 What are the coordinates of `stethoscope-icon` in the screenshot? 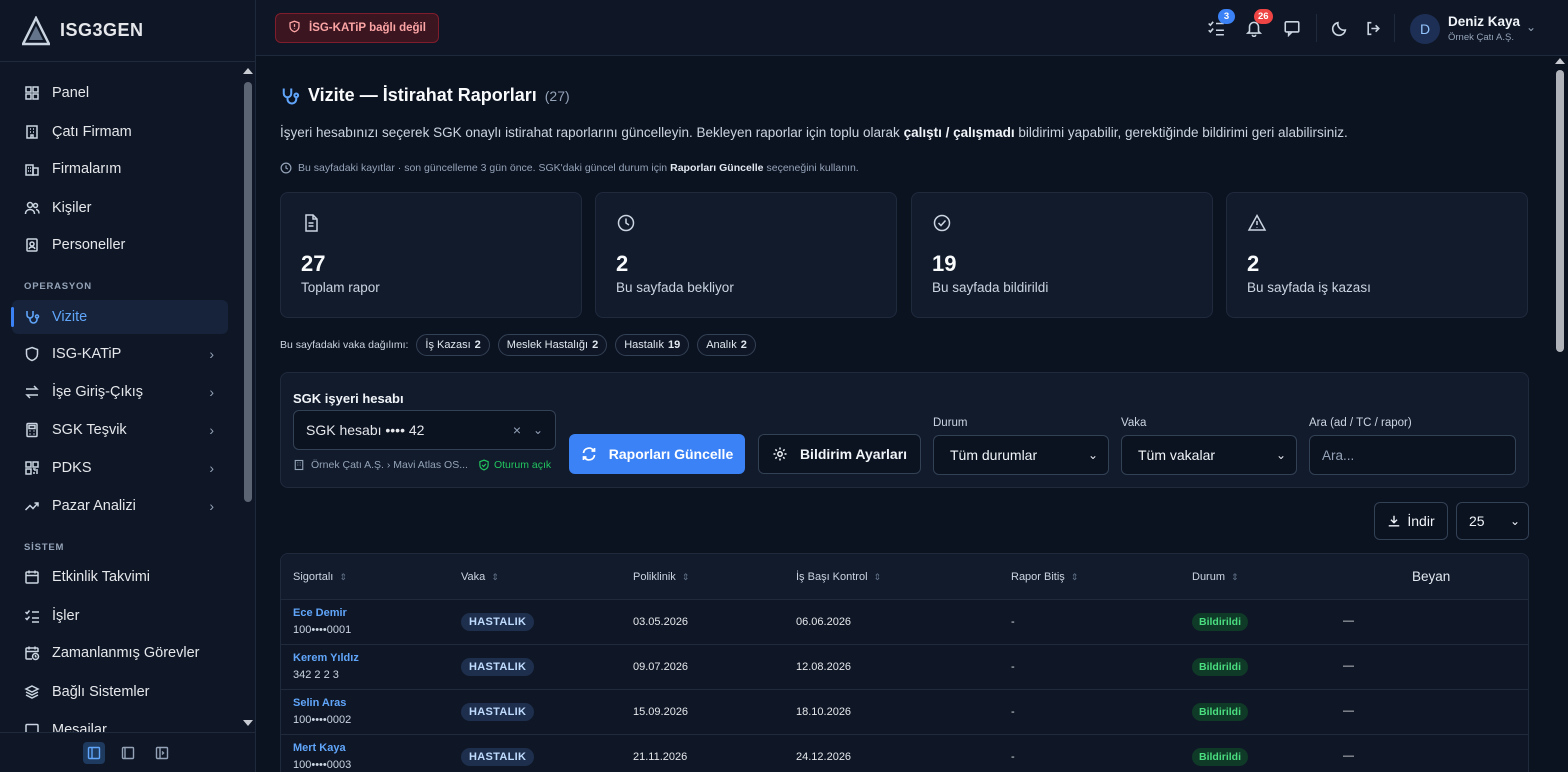 It's located at (290, 96).